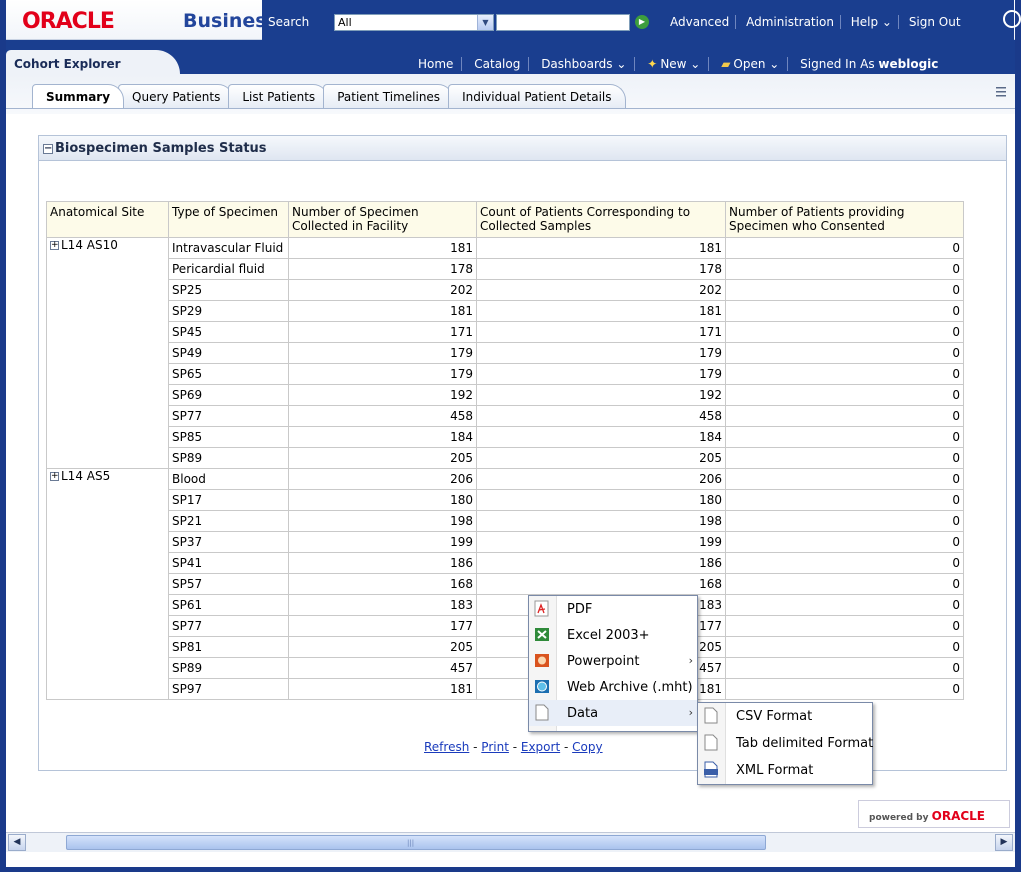 The image size is (1021, 872). Describe the element at coordinates (228, 479) in the screenshot. I see `specimen-type-cell: Blood` at that location.